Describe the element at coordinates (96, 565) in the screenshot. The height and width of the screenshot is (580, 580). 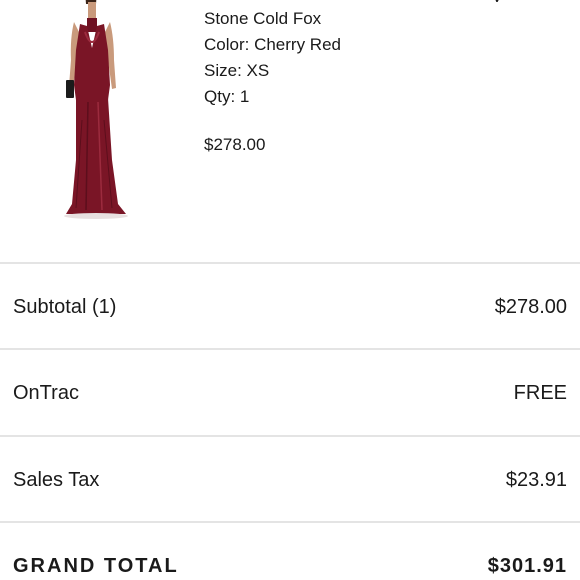
I see `grand-total-label: GRAND TOTAL` at that location.